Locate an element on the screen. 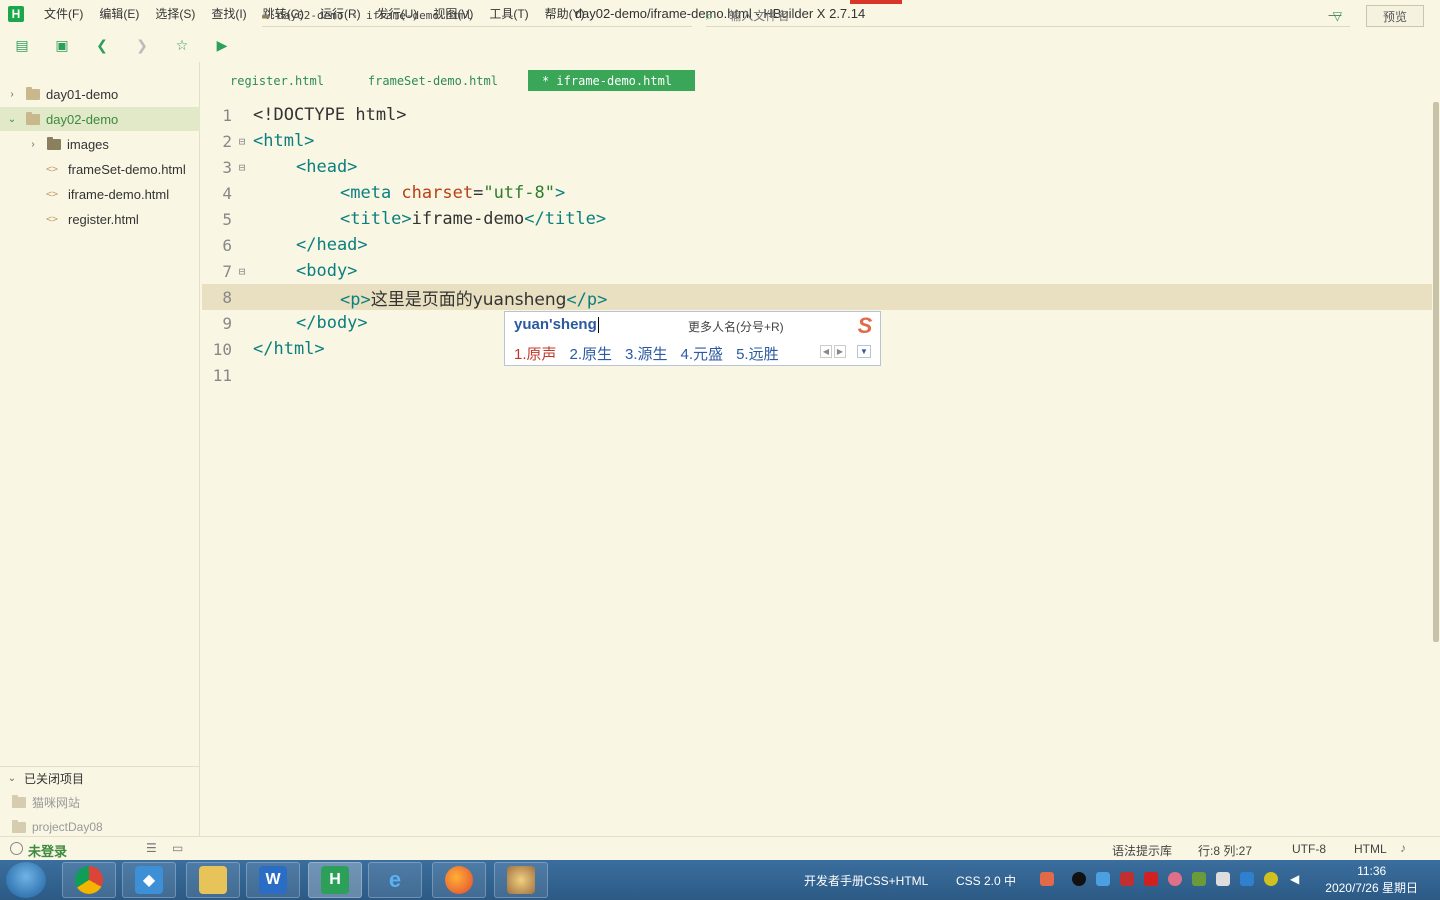 This screenshot has width=1440, height=900. file-search-input is located at coordinates (1031, 15).